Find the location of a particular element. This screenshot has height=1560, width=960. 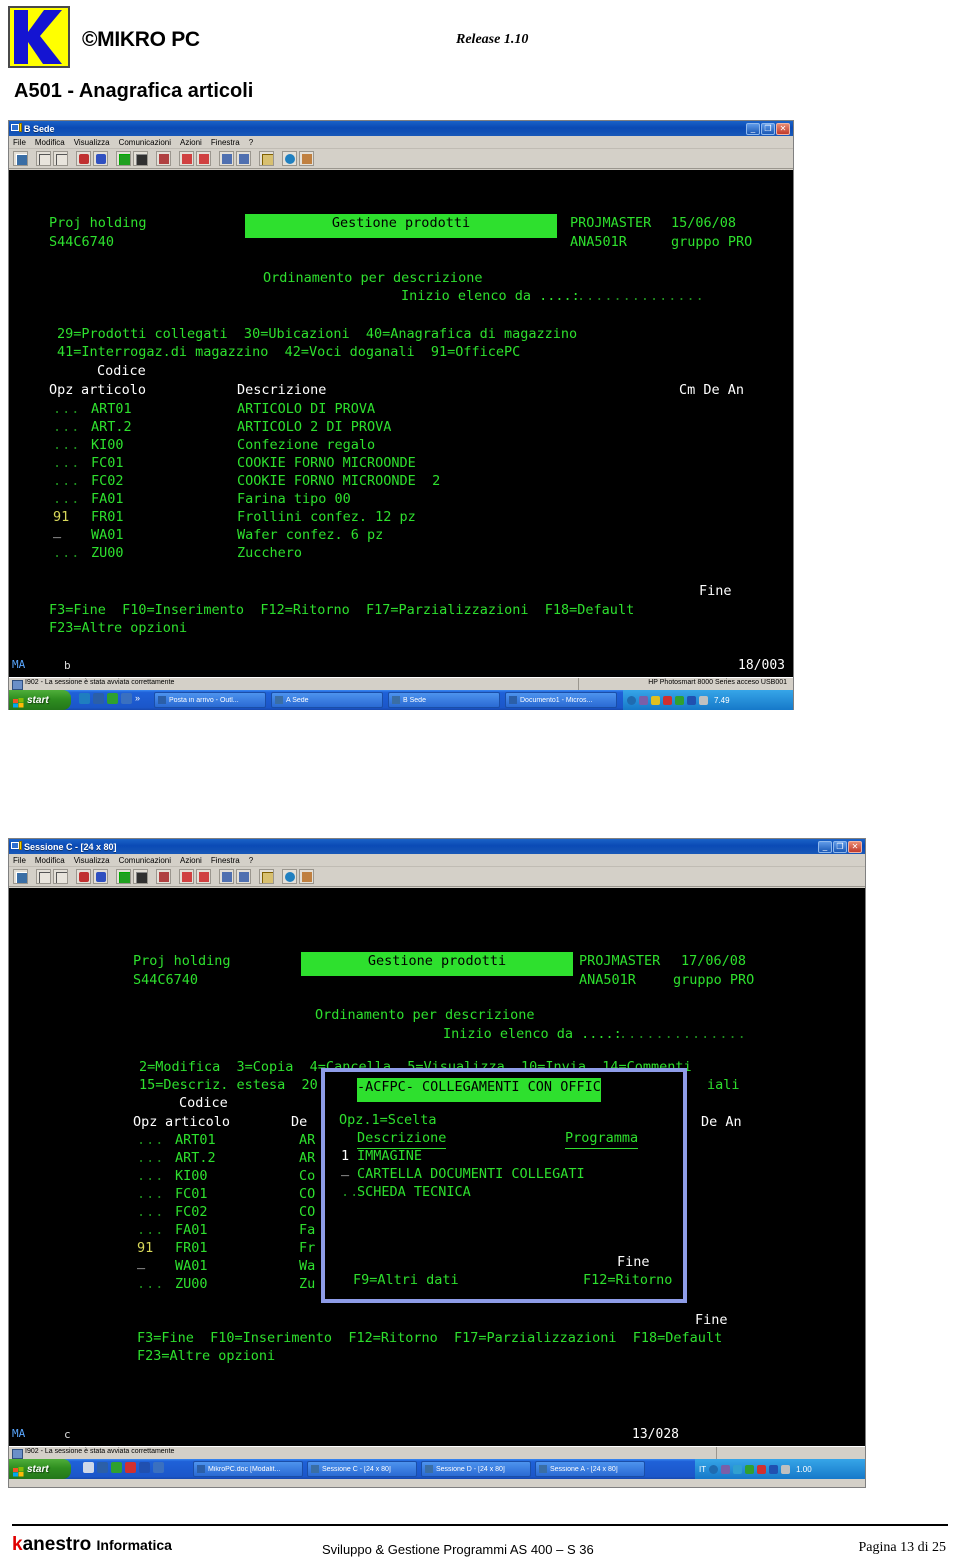

show-more-icon: » is located at coordinates (139, 698).